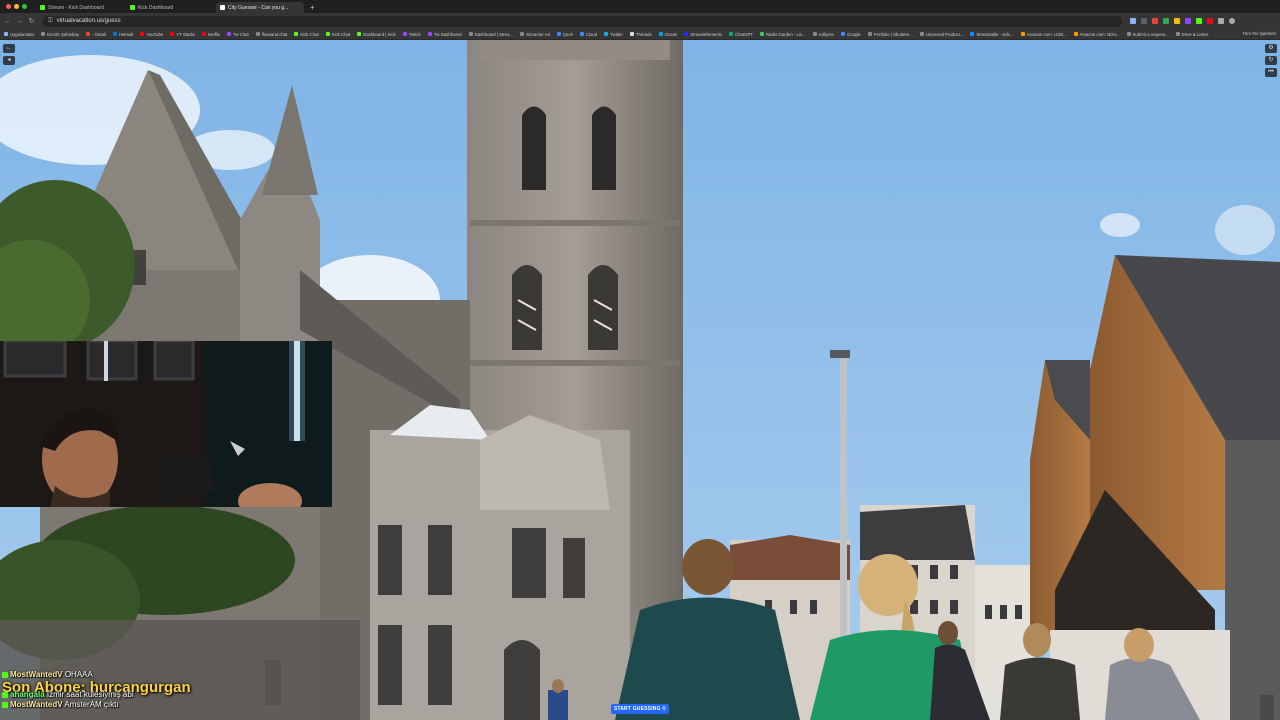 The height and width of the screenshot is (720, 1280). What do you see at coordinates (211, 34) in the screenshot?
I see `bookmark-item: Netflix` at bounding box center [211, 34].